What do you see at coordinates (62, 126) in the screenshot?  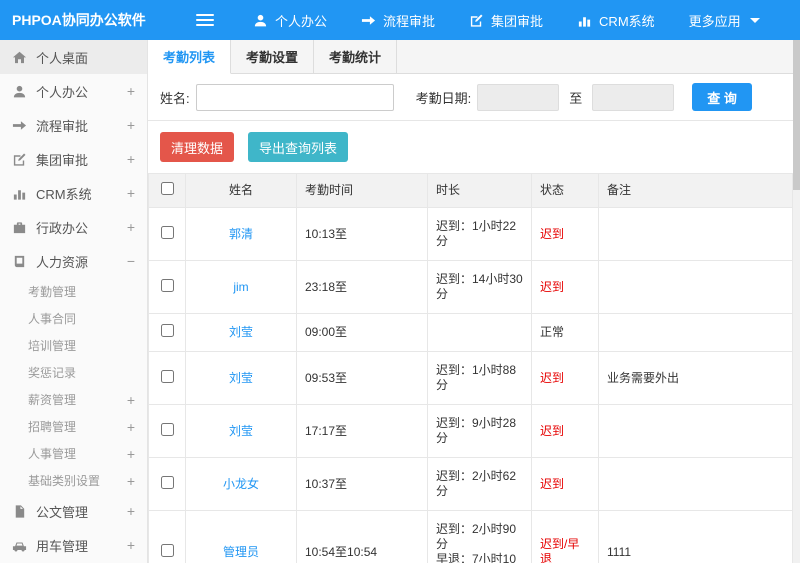 I see `sidebar-item-label: 流程审批` at bounding box center [62, 126].